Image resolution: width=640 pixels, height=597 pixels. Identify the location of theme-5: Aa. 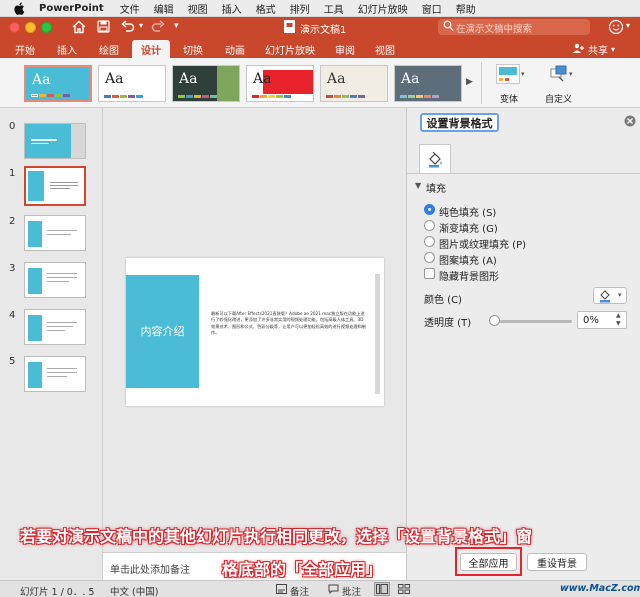
(354, 83).